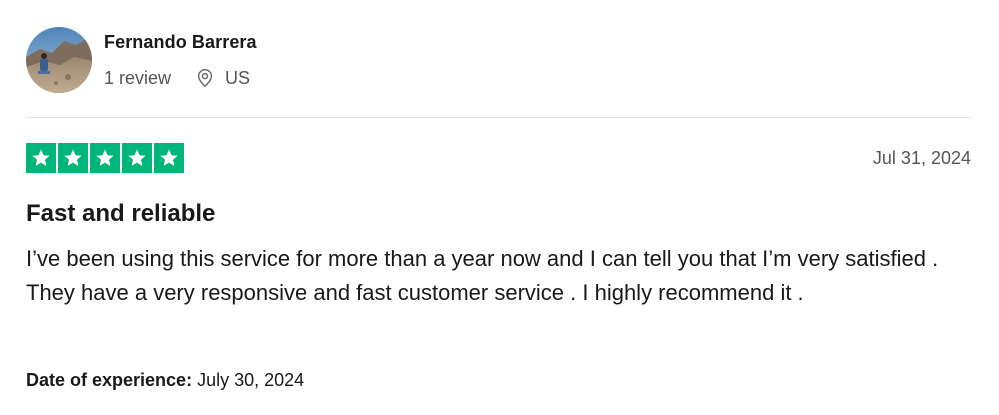 The width and height of the screenshot is (999, 415). Describe the element at coordinates (180, 60) in the screenshot. I see `consumer-info: Fernando Barrera 1 review US` at that location.